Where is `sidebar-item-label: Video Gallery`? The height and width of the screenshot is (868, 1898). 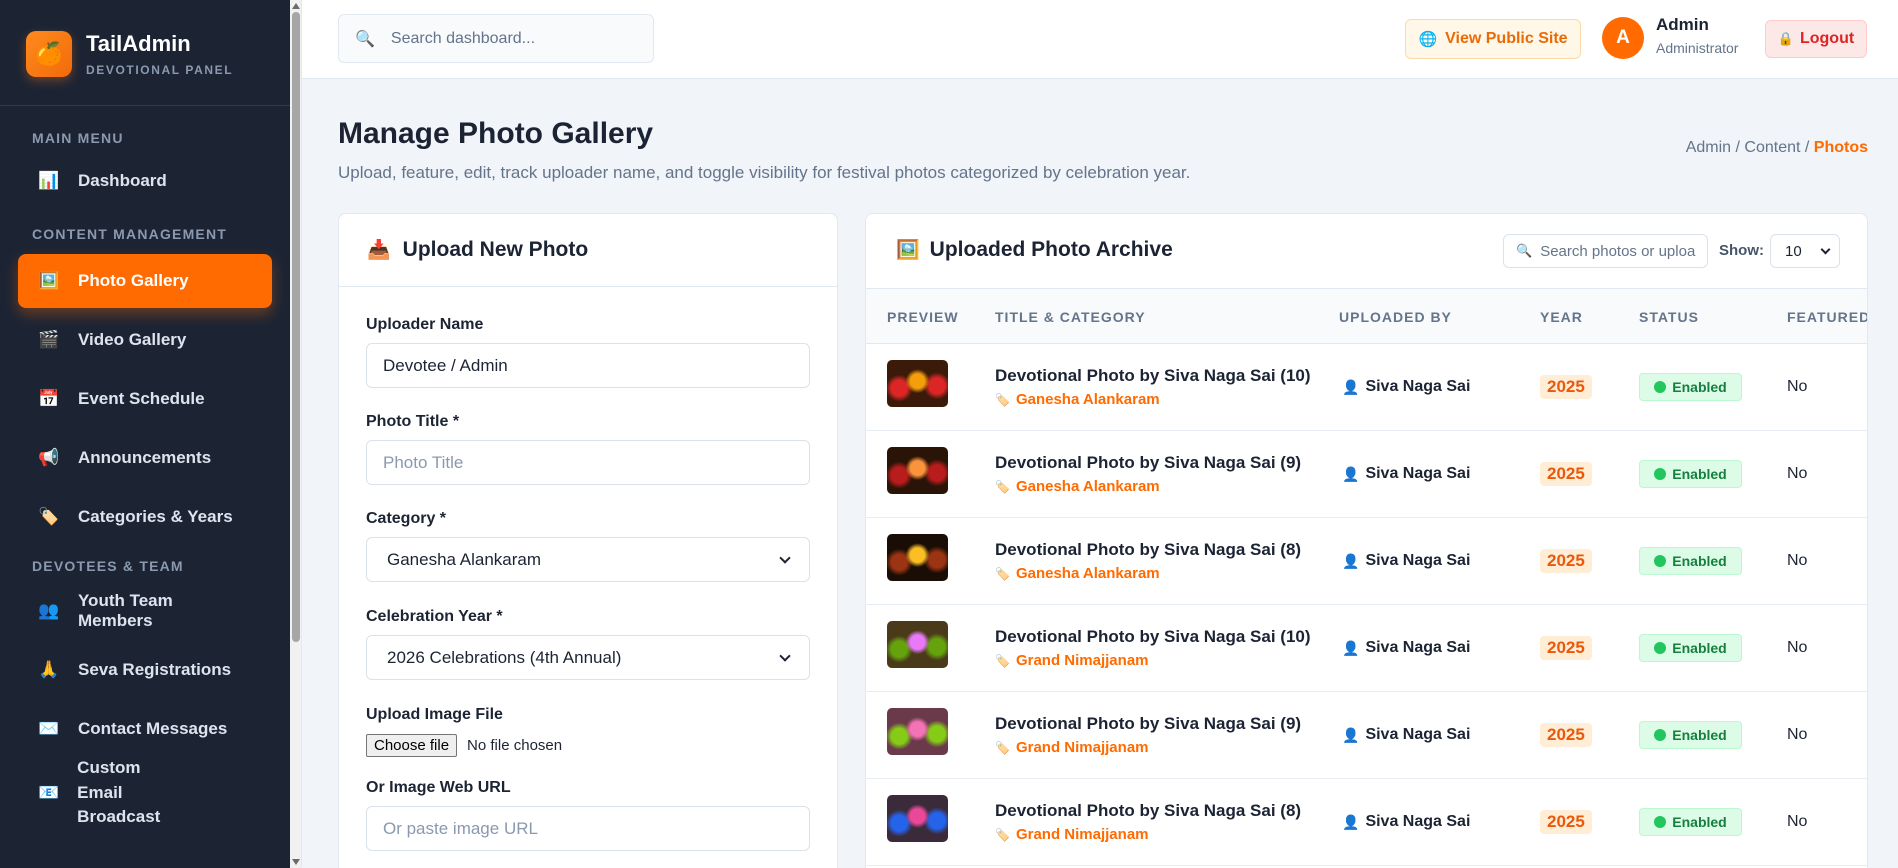
sidebar-item-label: Video Gallery is located at coordinates (132, 339).